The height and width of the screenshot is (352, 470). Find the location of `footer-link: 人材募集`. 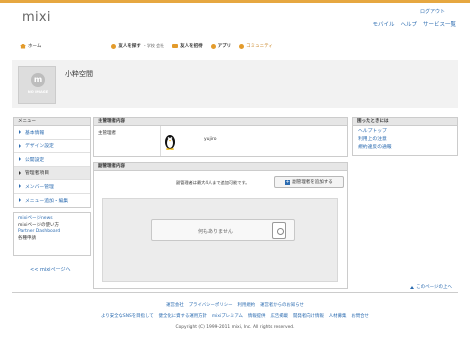

footer-link: 人材募集 is located at coordinates (338, 316).